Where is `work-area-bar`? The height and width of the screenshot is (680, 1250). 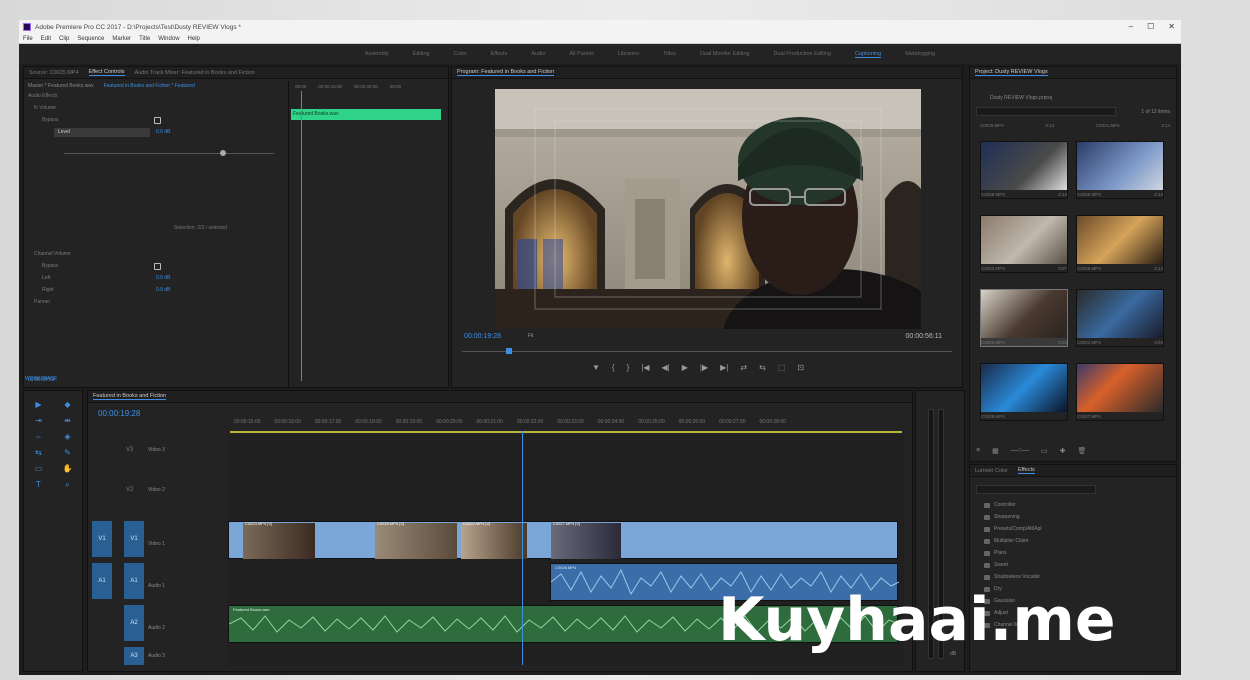 work-area-bar is located at coordinates (566, 432).